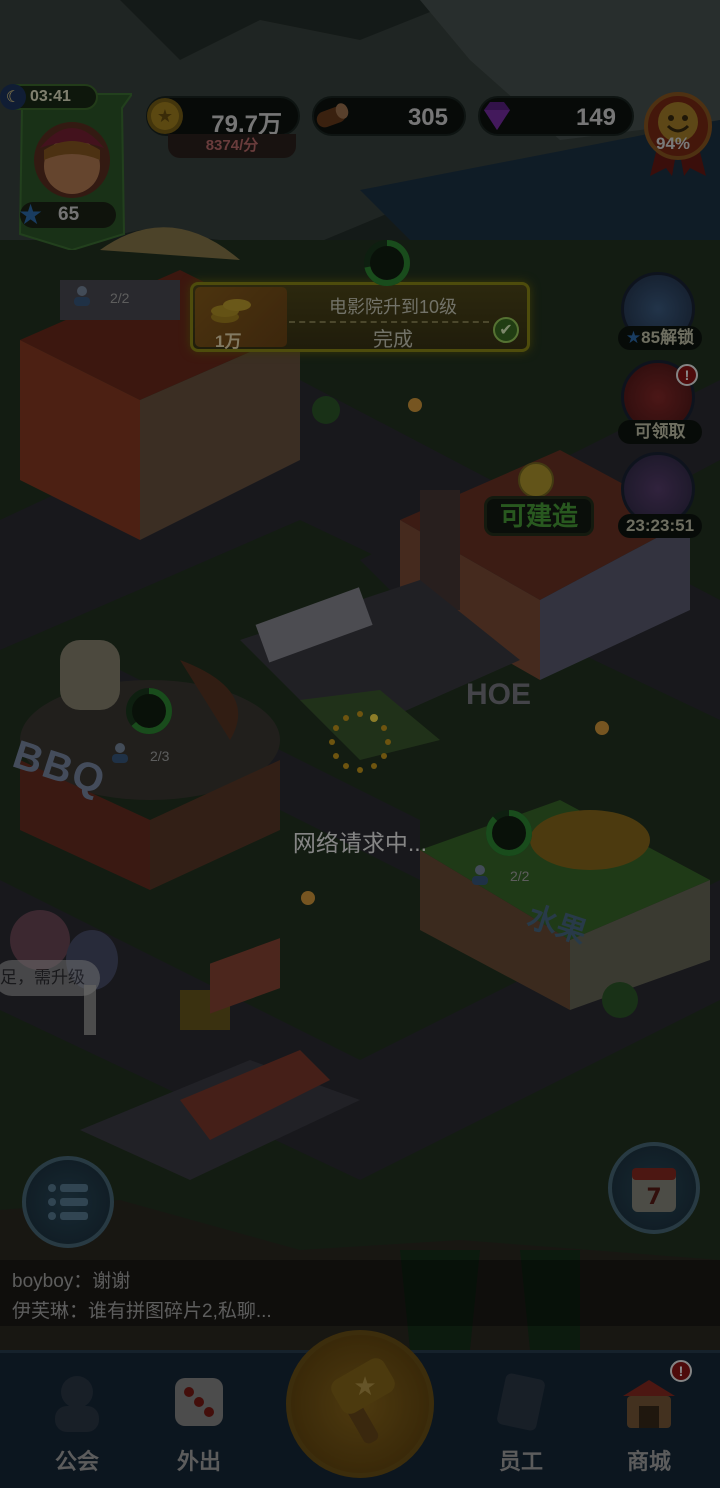 This screenshot has height=1488, width=720. What do you see at coordinates (76, 1461) in the screenshot?
I see `tab-guild-label: 公会` at bounding box center [76, 1461].